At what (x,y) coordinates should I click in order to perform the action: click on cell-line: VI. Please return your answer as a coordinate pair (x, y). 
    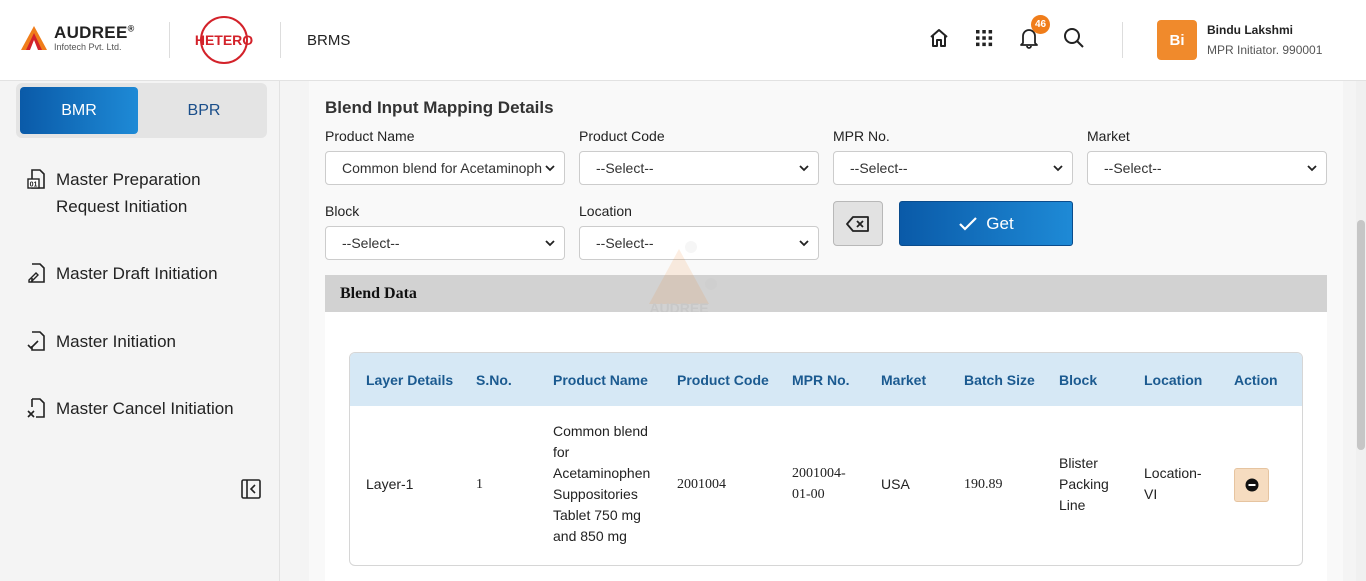
    Looking at the image, I should click on (1151, 494).